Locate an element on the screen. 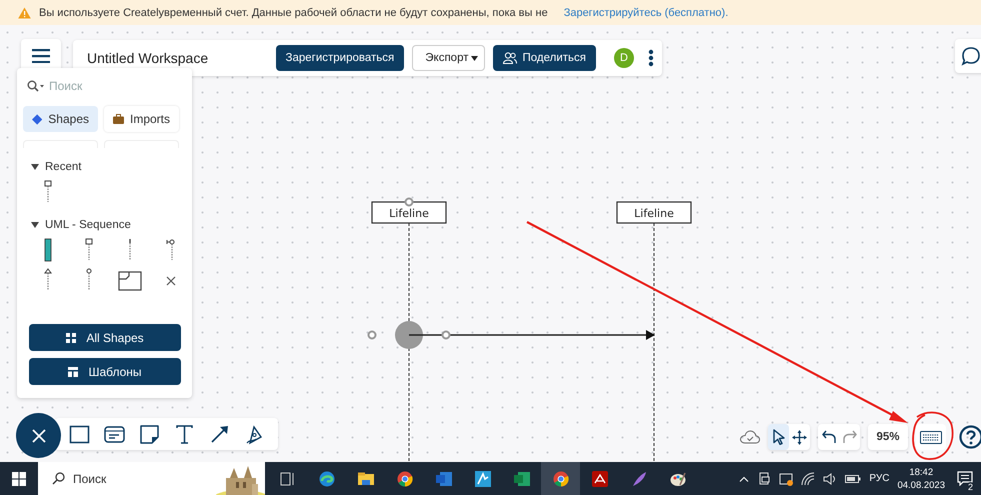 The image size is (981, 495). pointer-icon is located at coordinates (779, 437).